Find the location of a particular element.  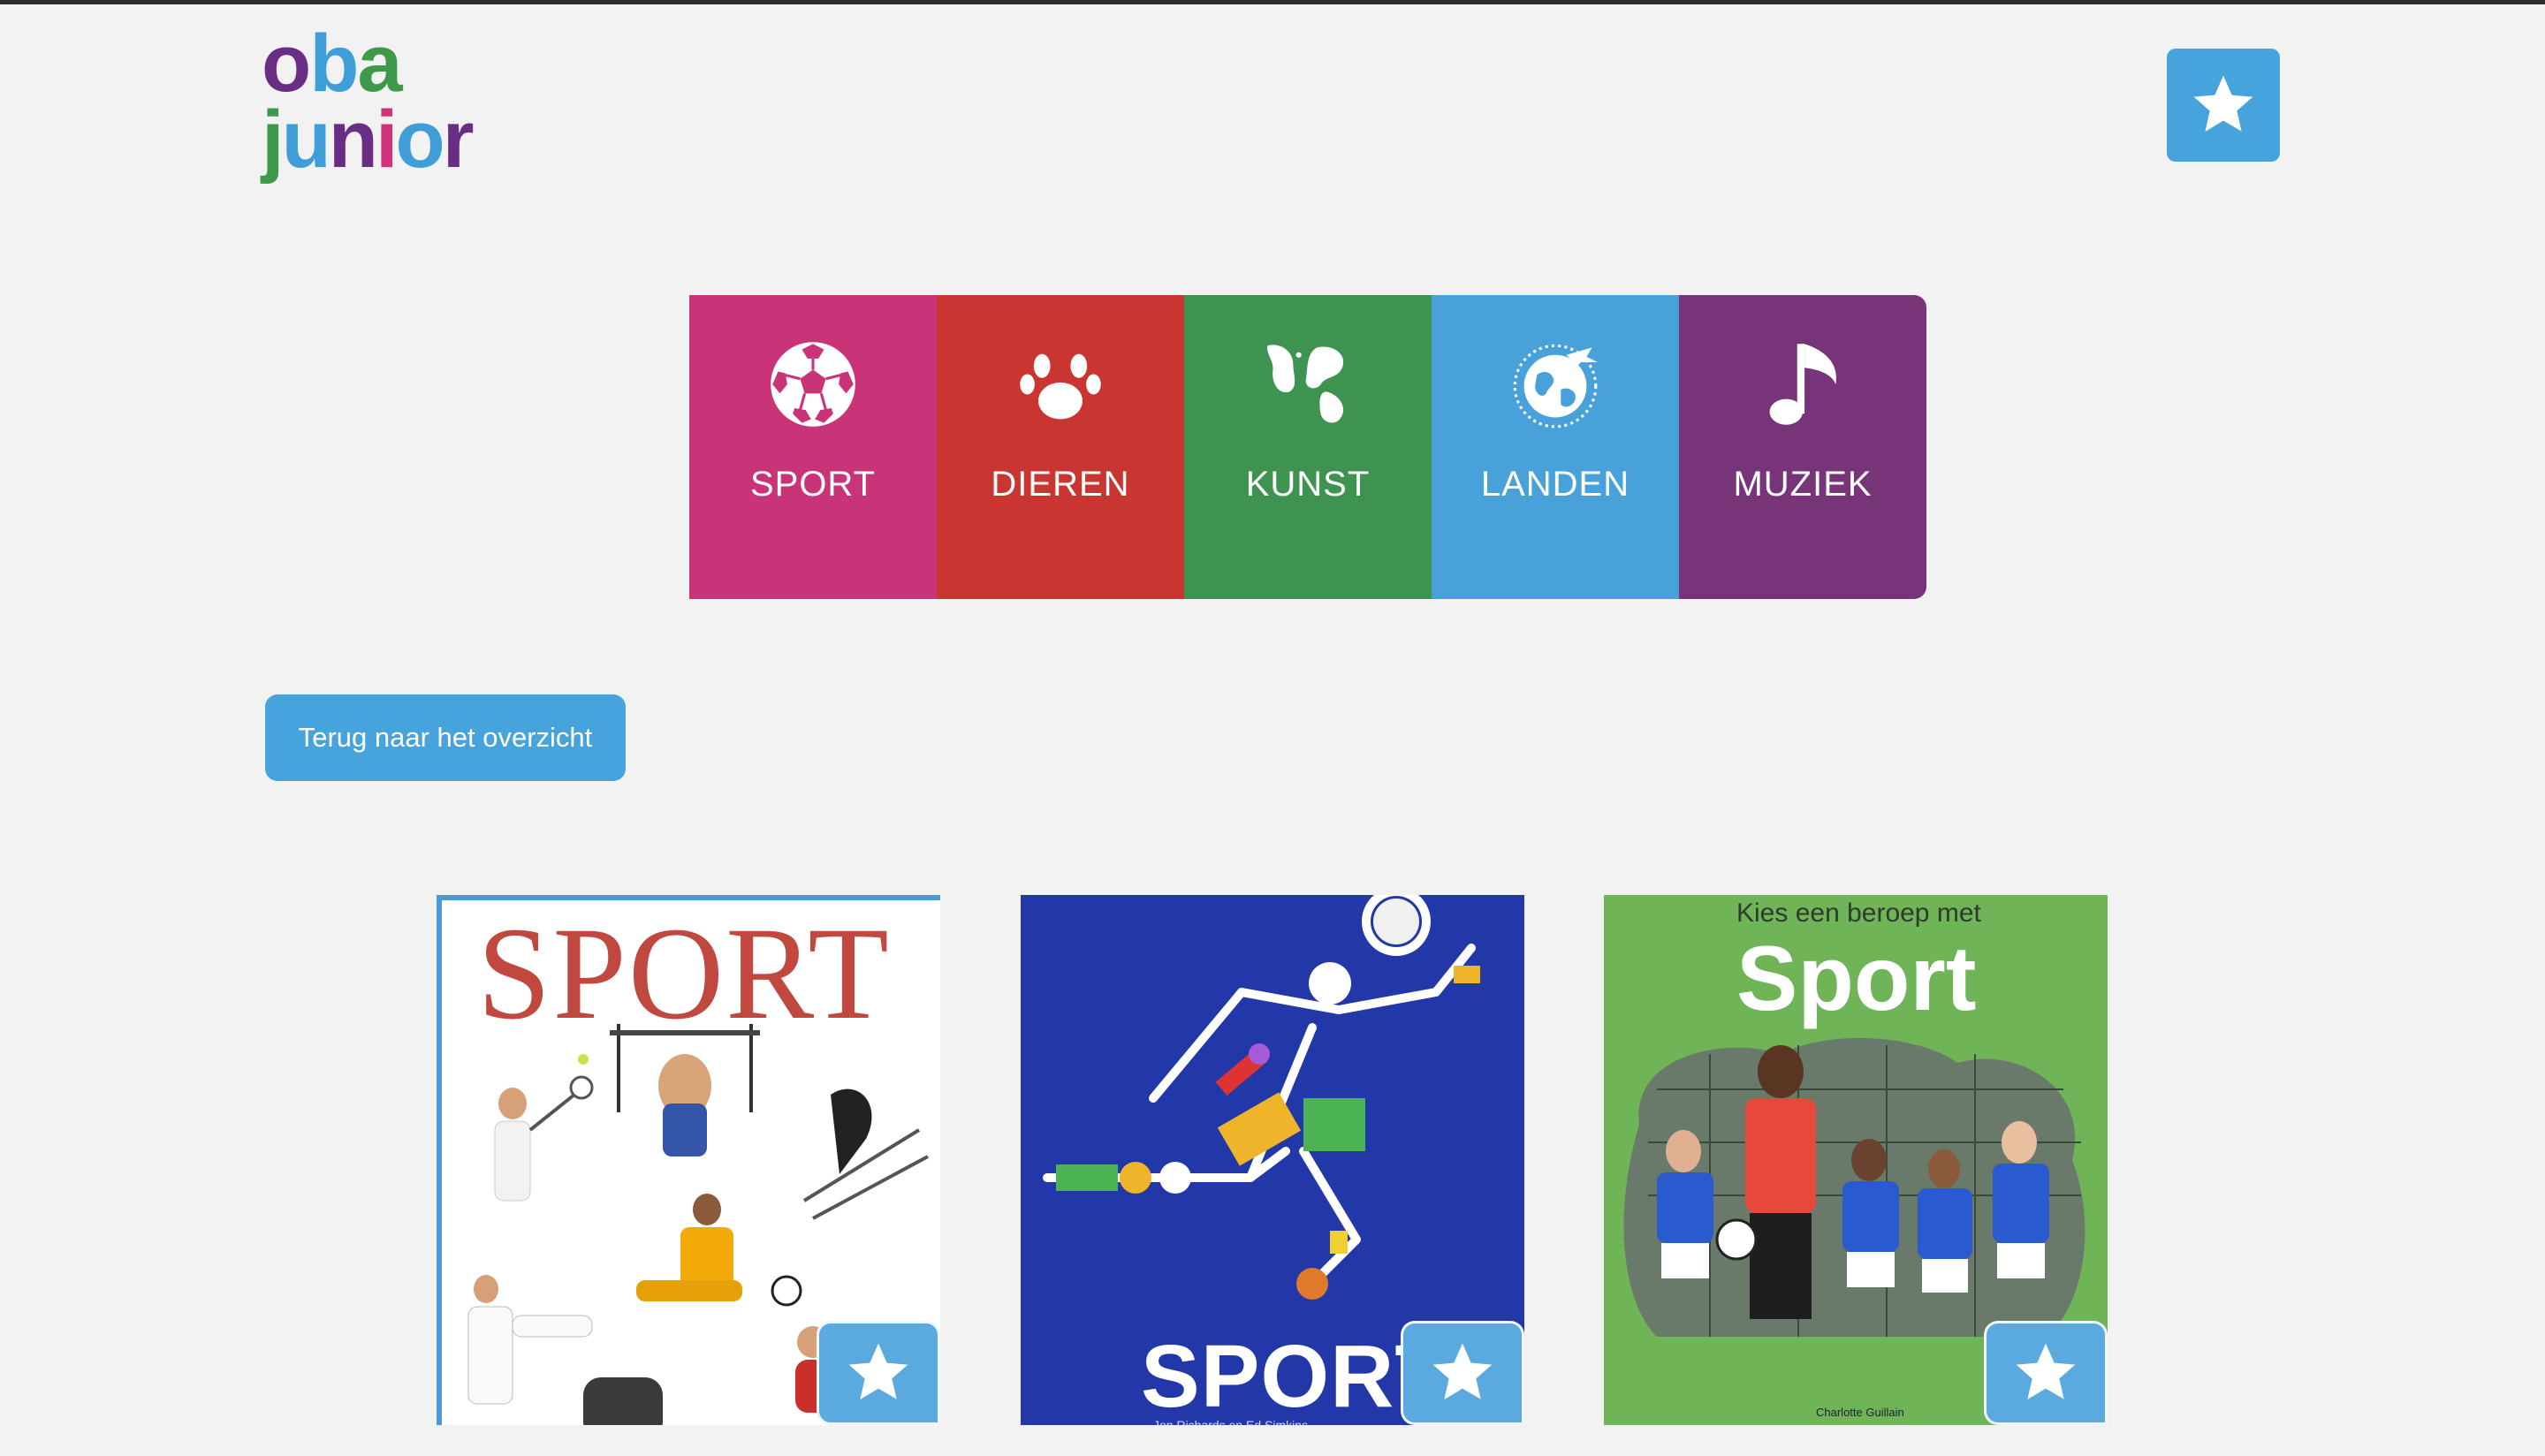

book-title: SPORT is located at coordinates (684, 974).